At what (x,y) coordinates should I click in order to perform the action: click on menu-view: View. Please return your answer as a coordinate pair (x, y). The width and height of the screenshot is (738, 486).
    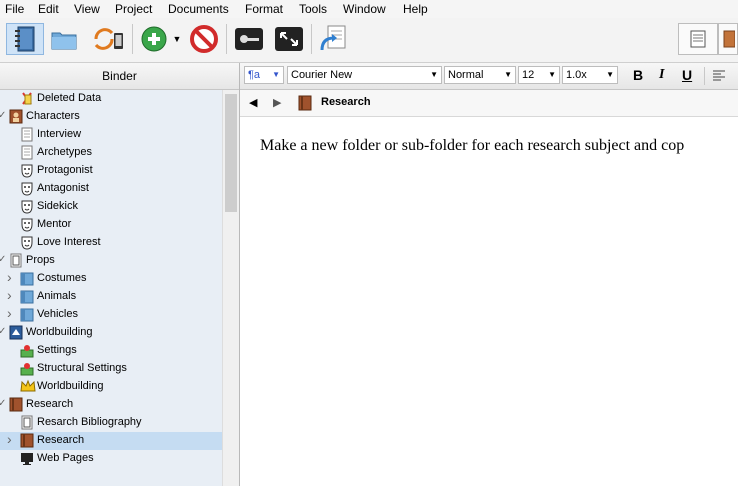
    Looking at the image, I should click on (87, 9).